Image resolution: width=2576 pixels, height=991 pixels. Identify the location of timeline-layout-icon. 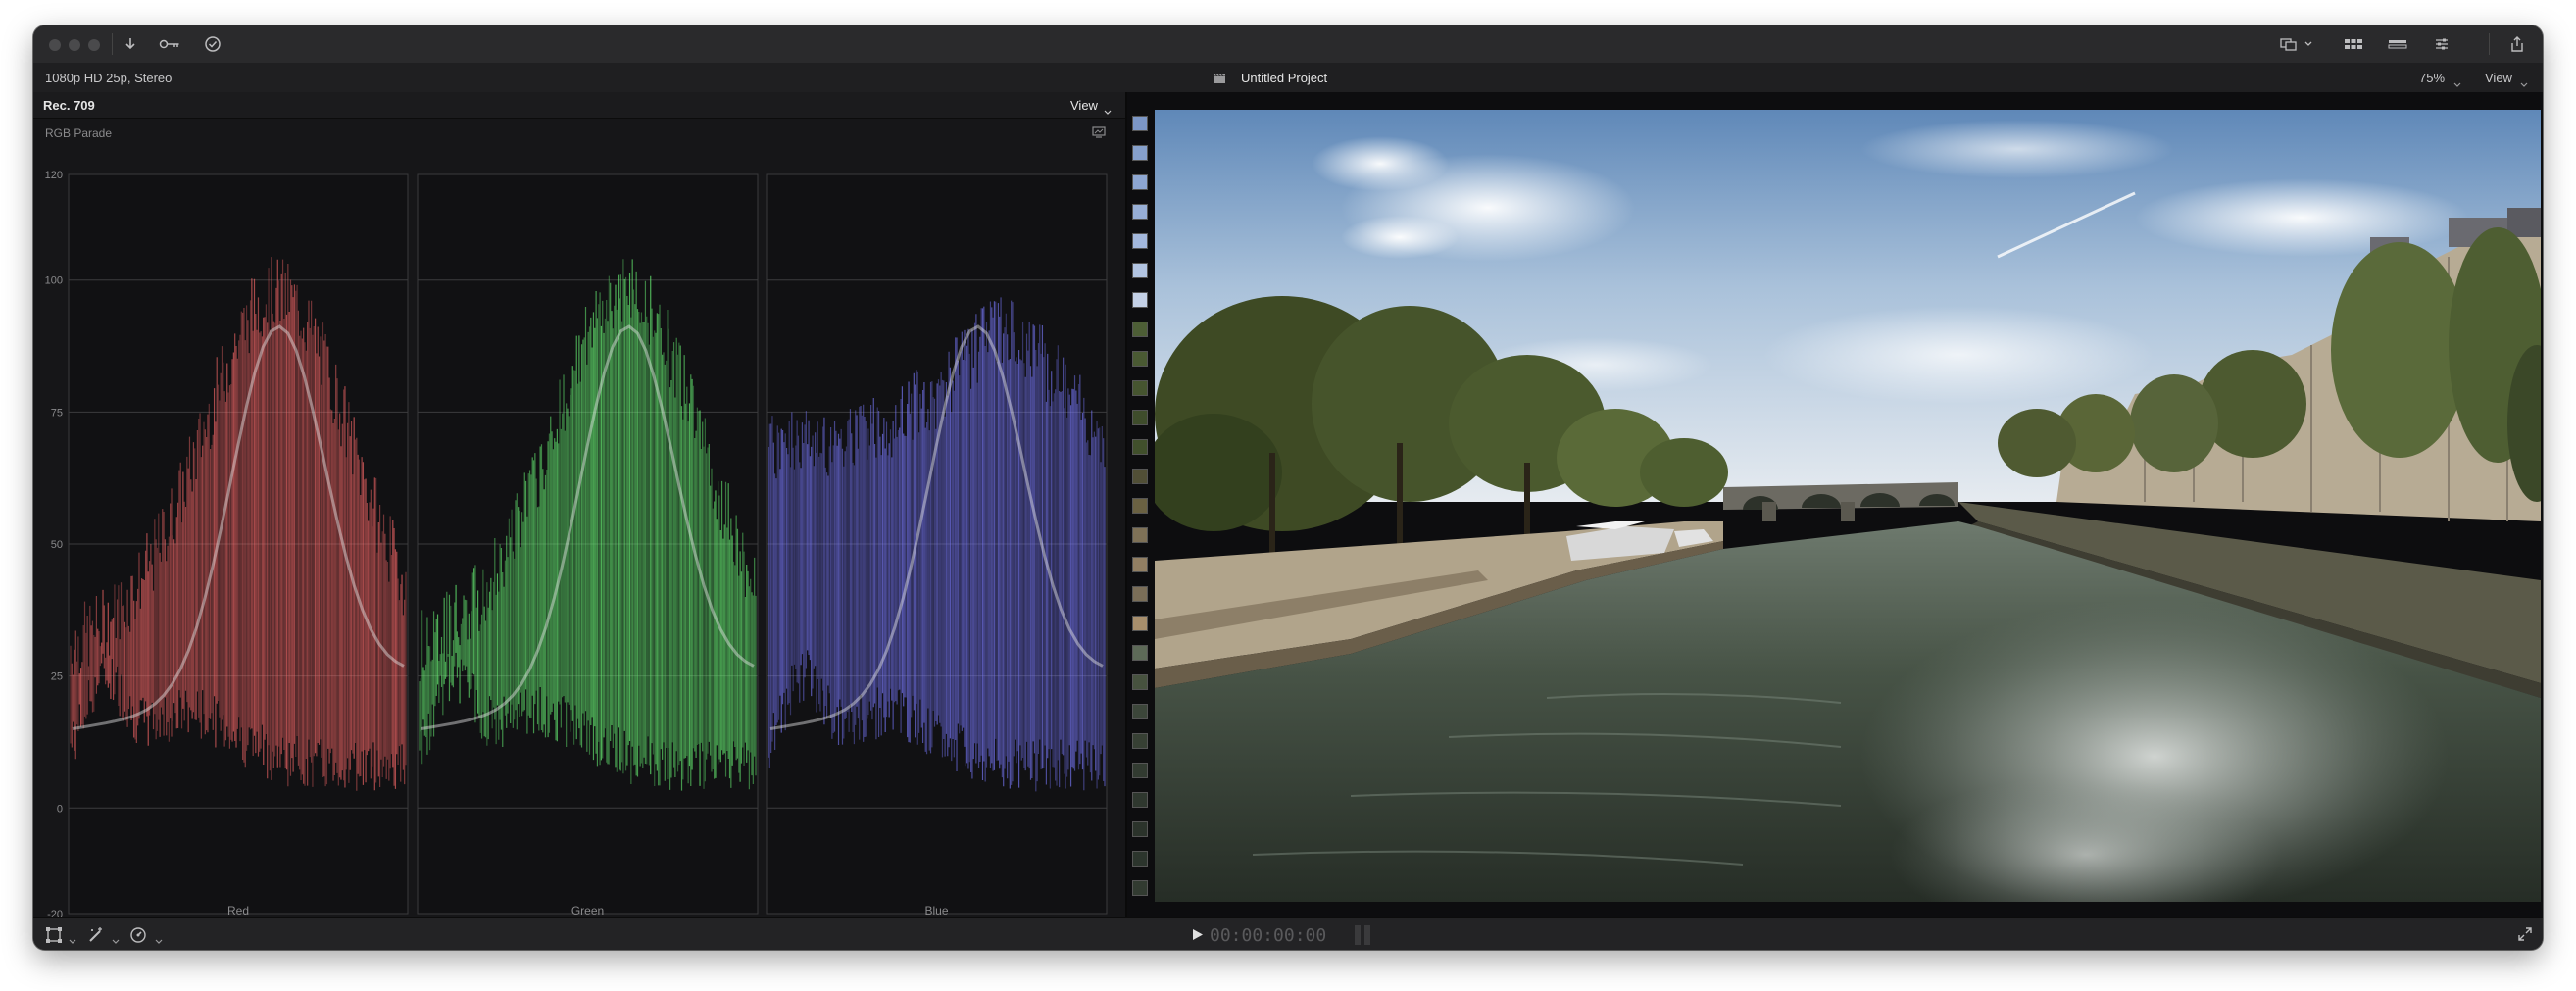
(2397, 44).